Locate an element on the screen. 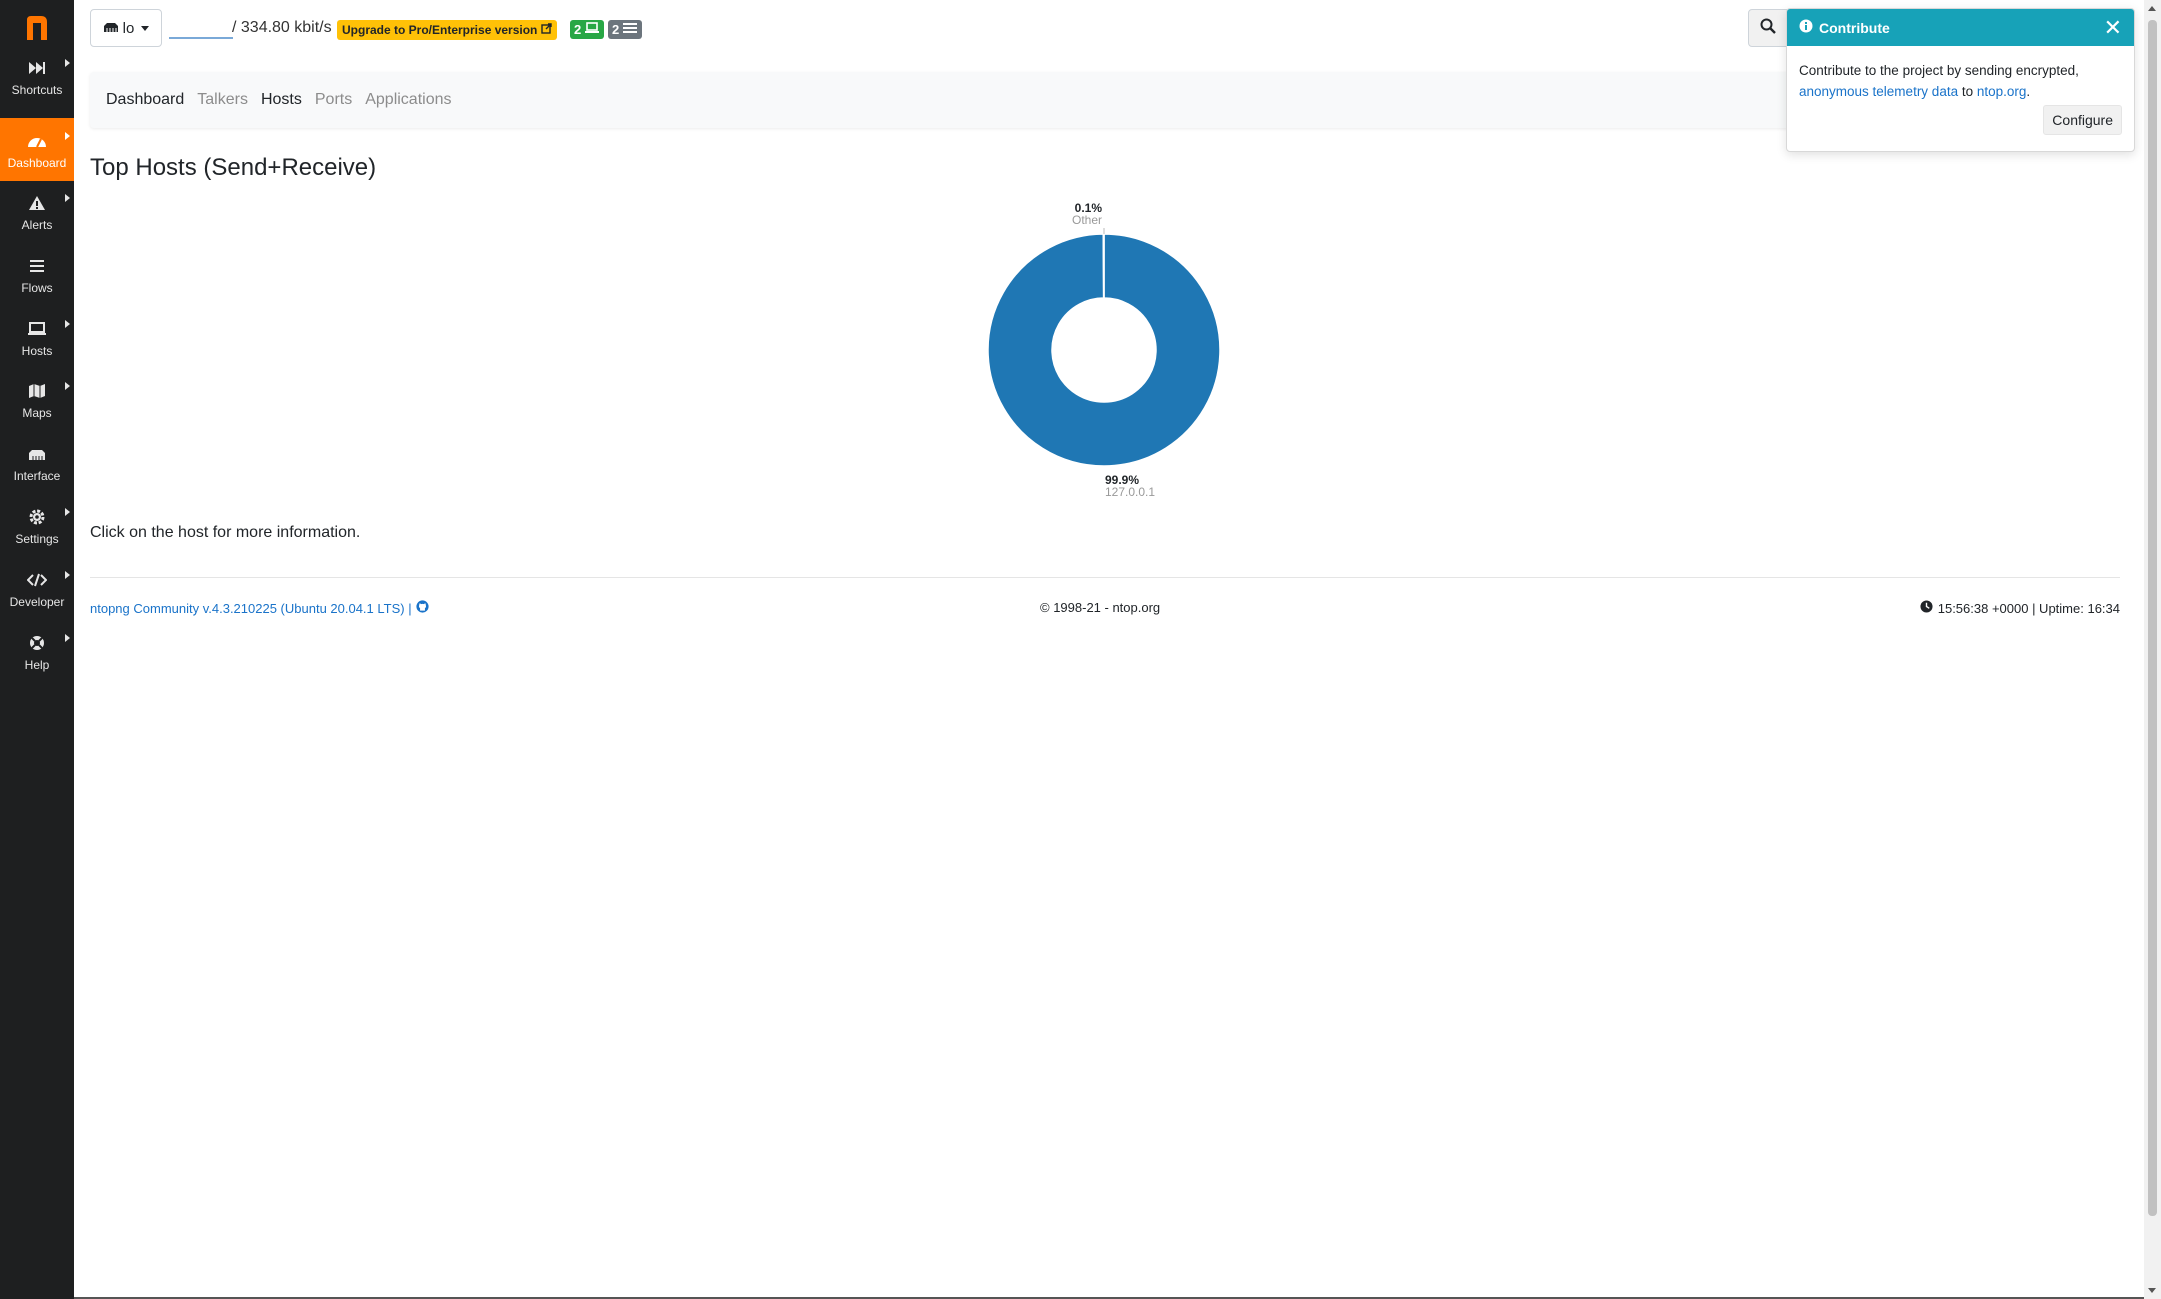 Image resolution: width=2161 pixels, height=1299 pixels. interface-selector: lo is located at coordinates (126, 28).